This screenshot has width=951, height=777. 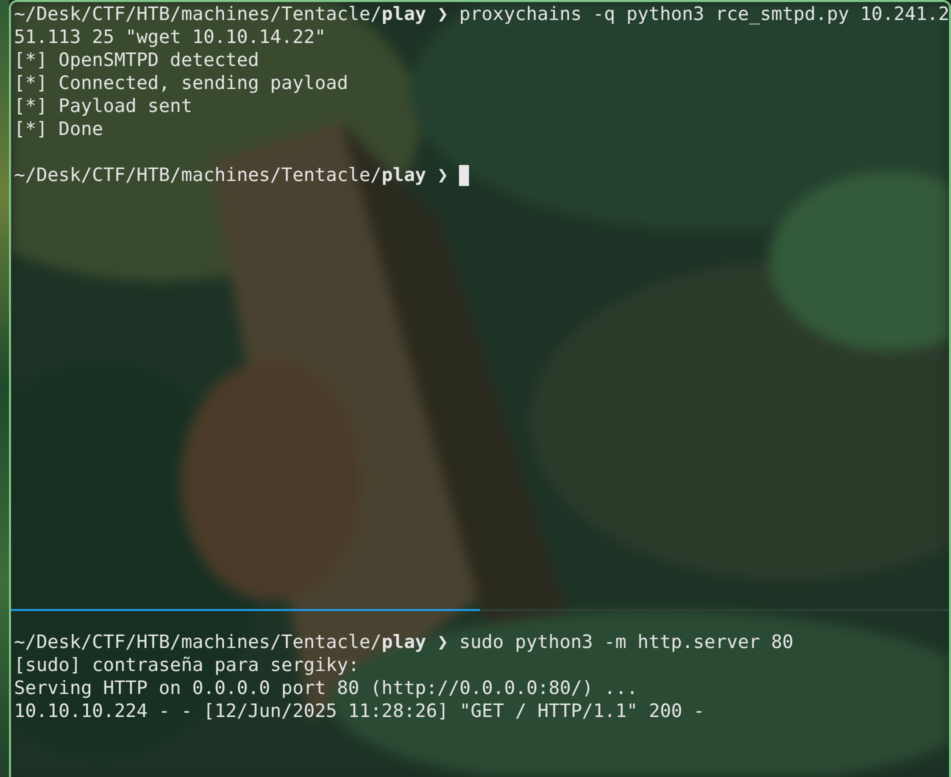 What do you see at coordinates (170, 37) in the screenshot?
I see `output-line: 51.113 25 "wget 10.10.14.22"` at bounding box center [170, 37].